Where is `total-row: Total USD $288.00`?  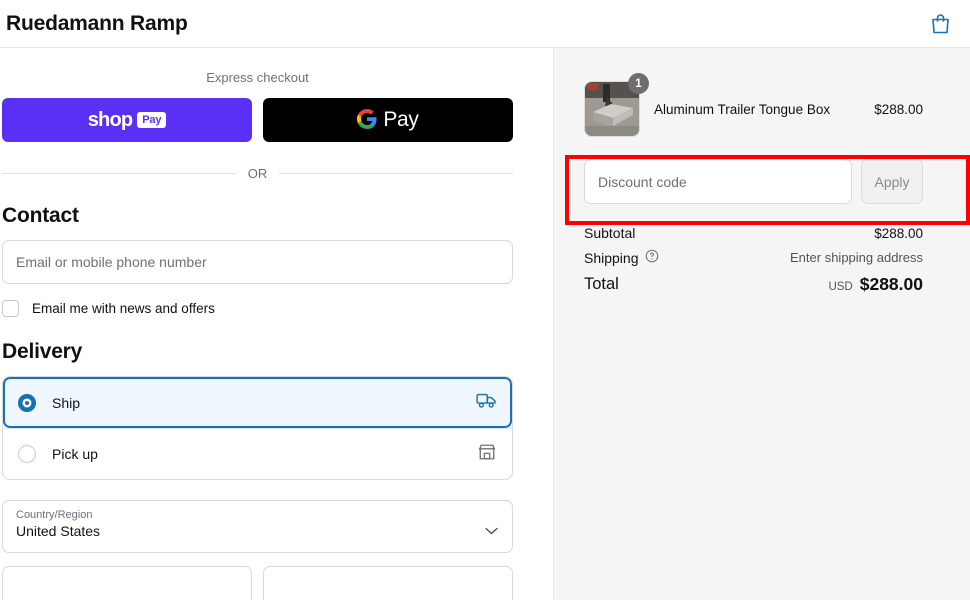 total-row: Total USD $288.00 is located at coordinates (753, 284).